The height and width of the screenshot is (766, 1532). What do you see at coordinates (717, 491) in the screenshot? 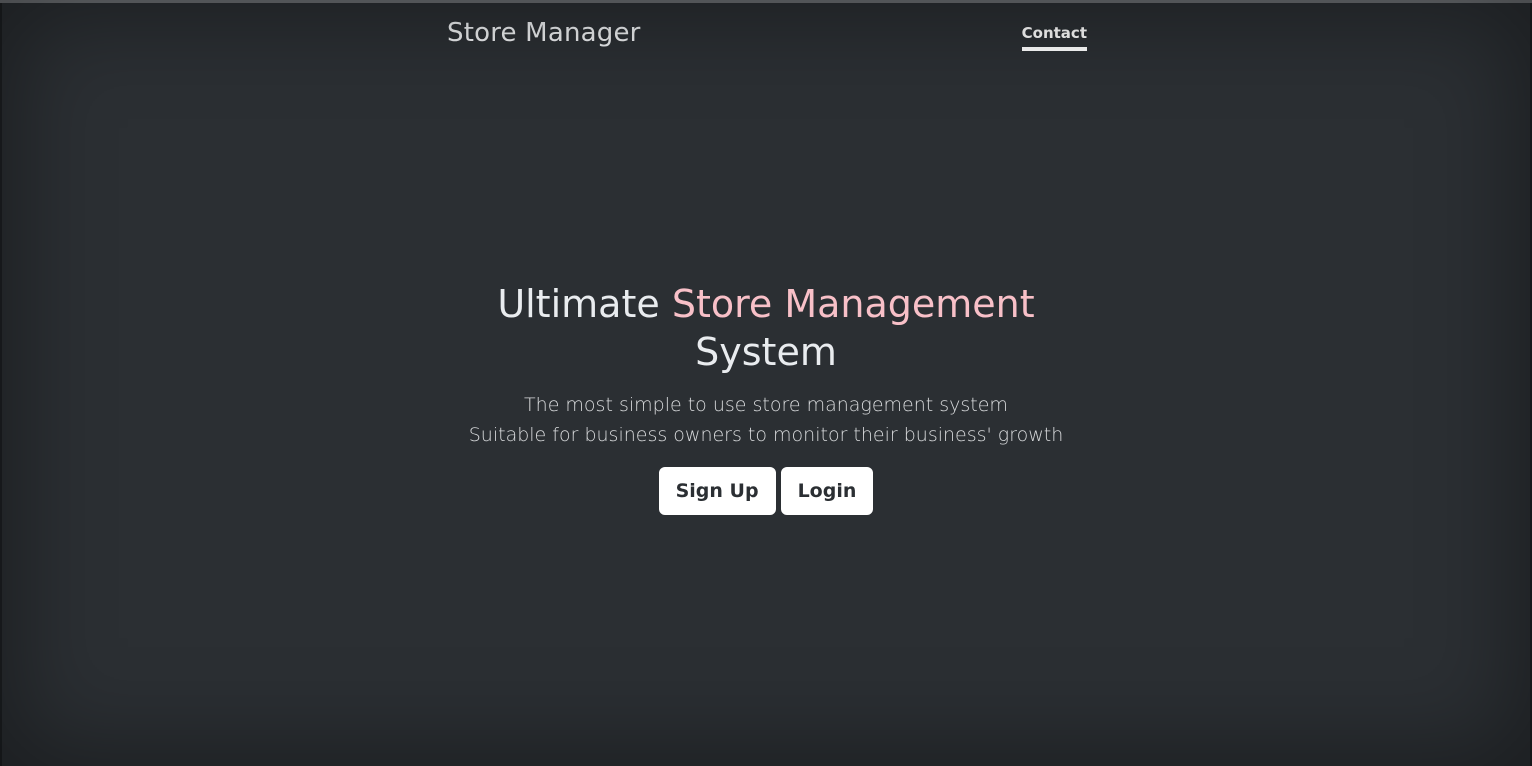
I see `sign-up-button: Sign Up` at bounding box center [717, 491].